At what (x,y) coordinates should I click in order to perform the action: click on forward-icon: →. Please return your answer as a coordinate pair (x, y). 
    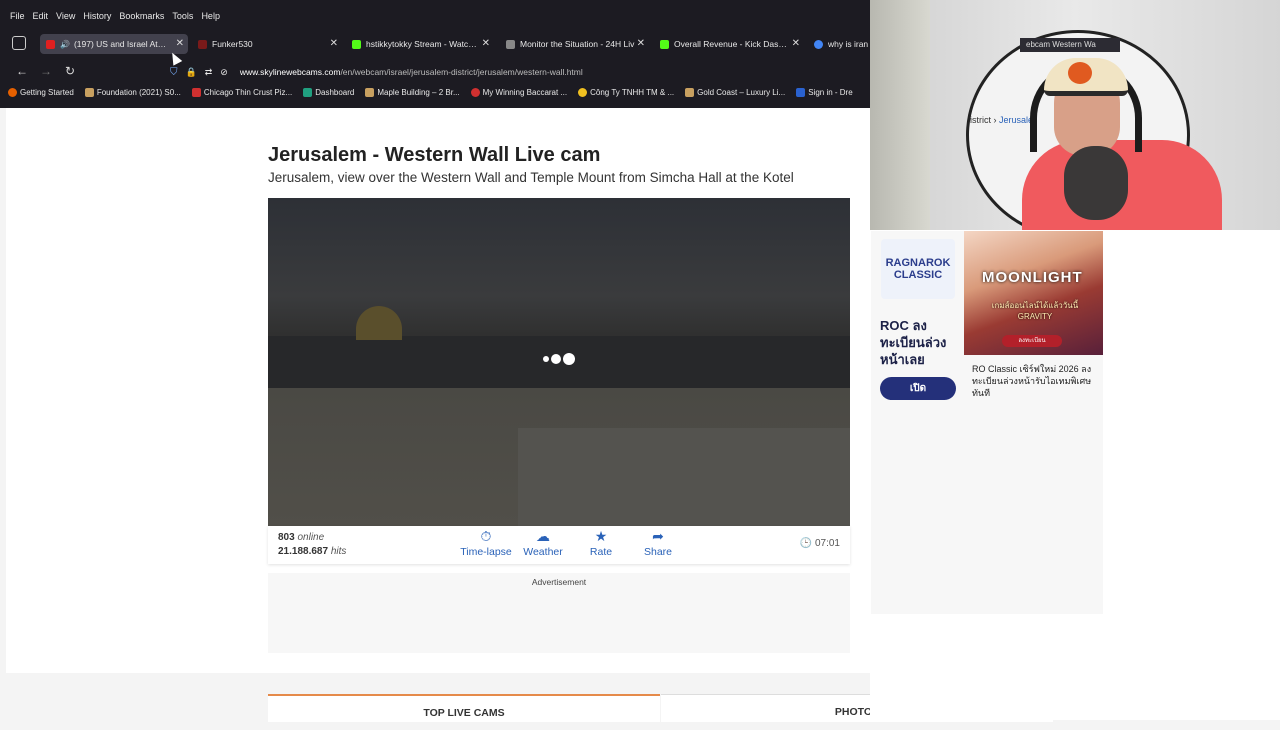
    Looking at the image, I should click on (46, 71).